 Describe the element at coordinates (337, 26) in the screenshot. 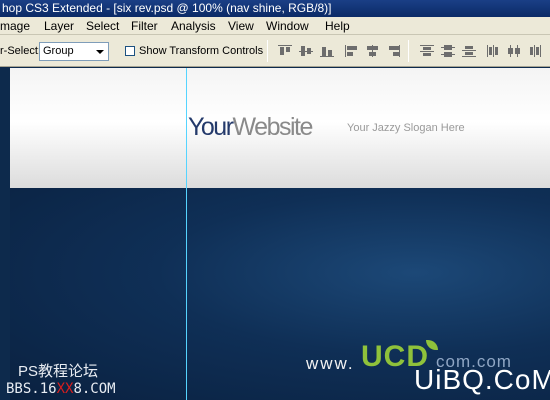

I see `menu-item-help: Help` at that location.